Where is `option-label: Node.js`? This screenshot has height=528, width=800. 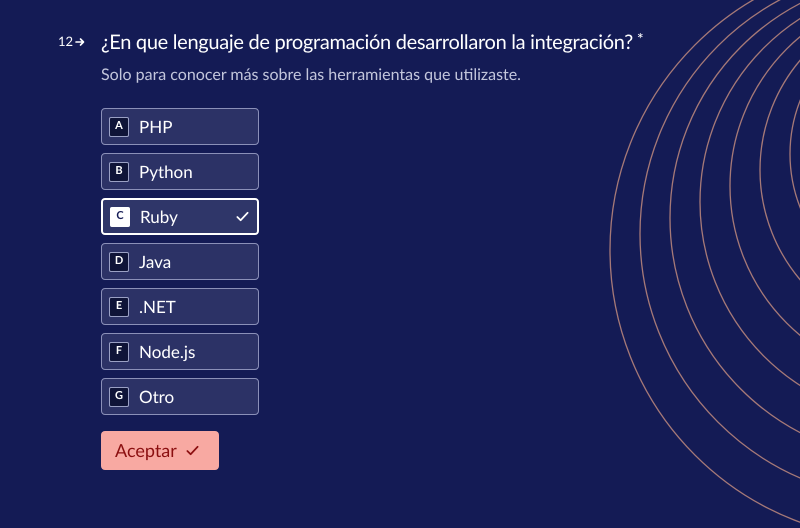 option-label: Node.js is located at coordinates (167, 352).